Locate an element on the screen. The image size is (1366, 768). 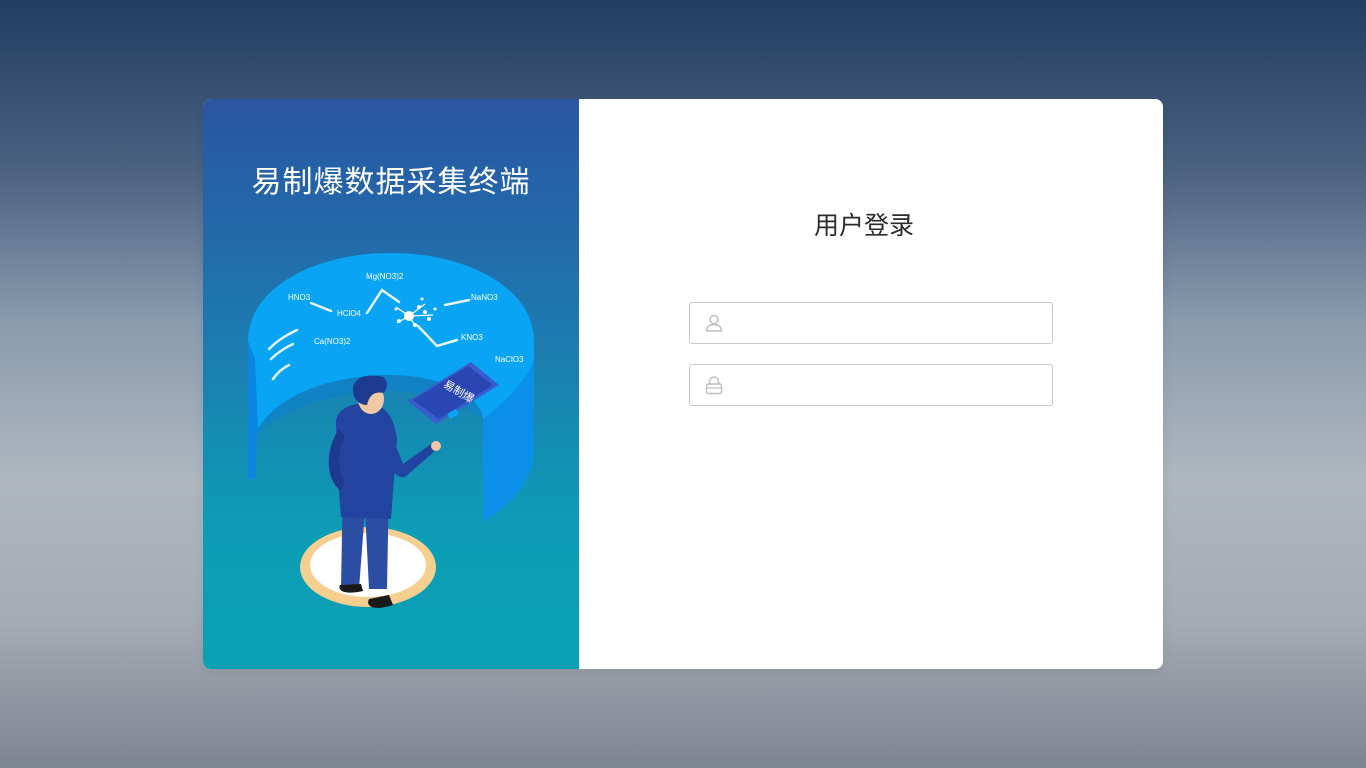
password-field is located at coordinates (871, 385).